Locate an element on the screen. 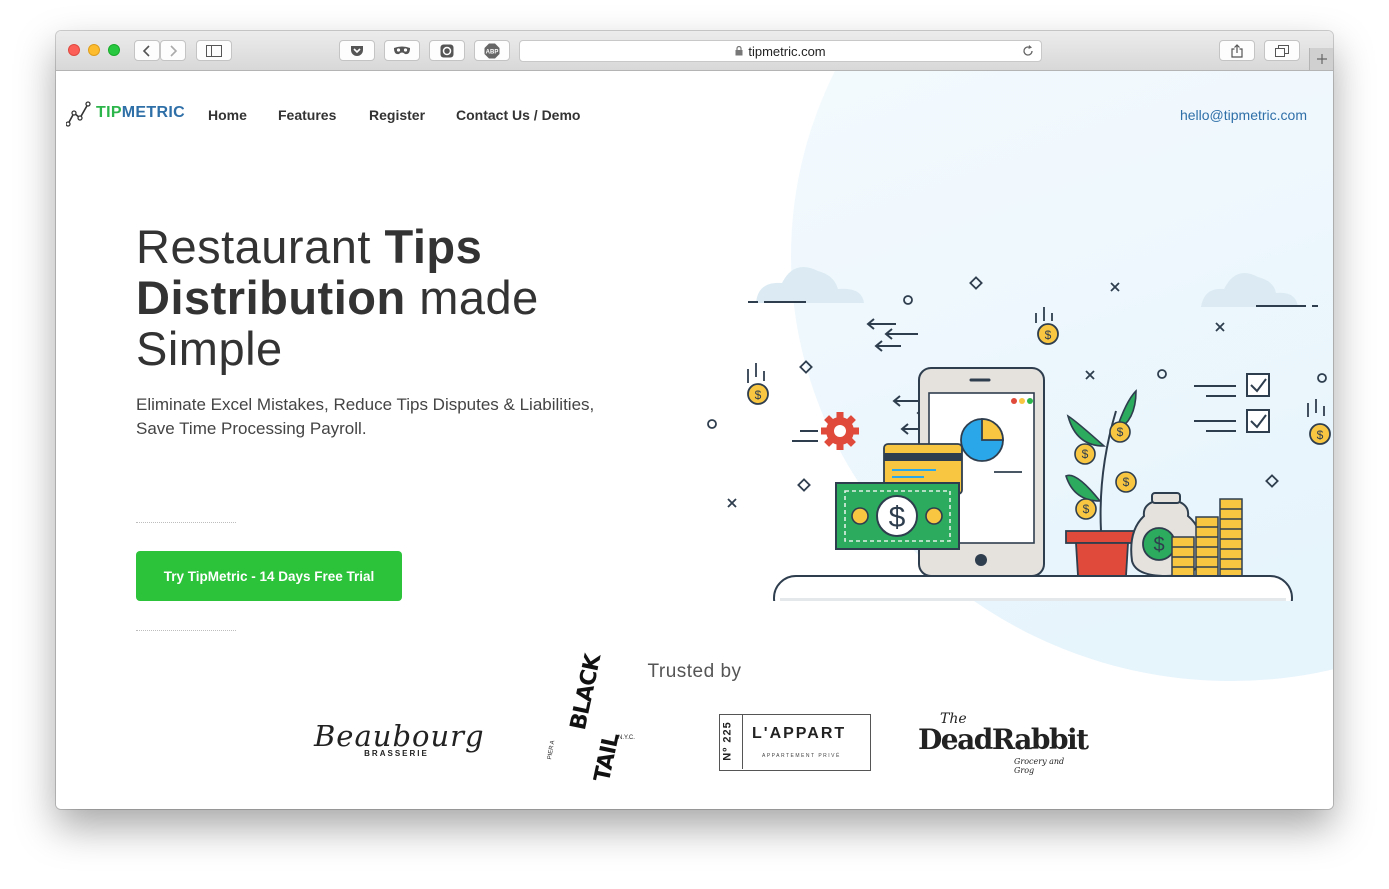 The width and height of the screenshot is (1389, 889). back-button is located at coordinates (147, 50).